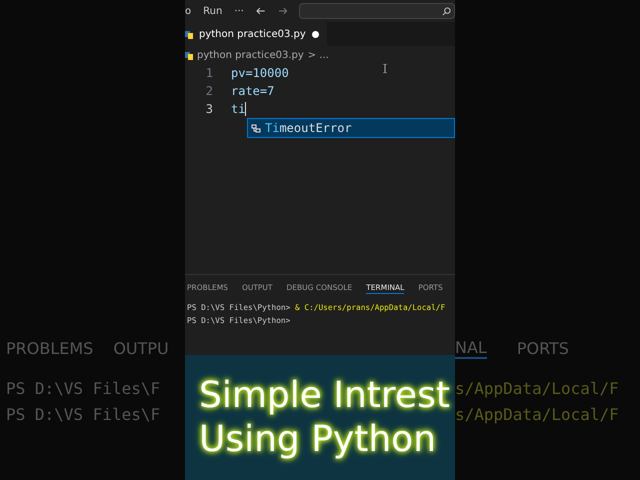 This screenshot has height=480, width=640. I want to click on code-line: ti, so click(238, 109).